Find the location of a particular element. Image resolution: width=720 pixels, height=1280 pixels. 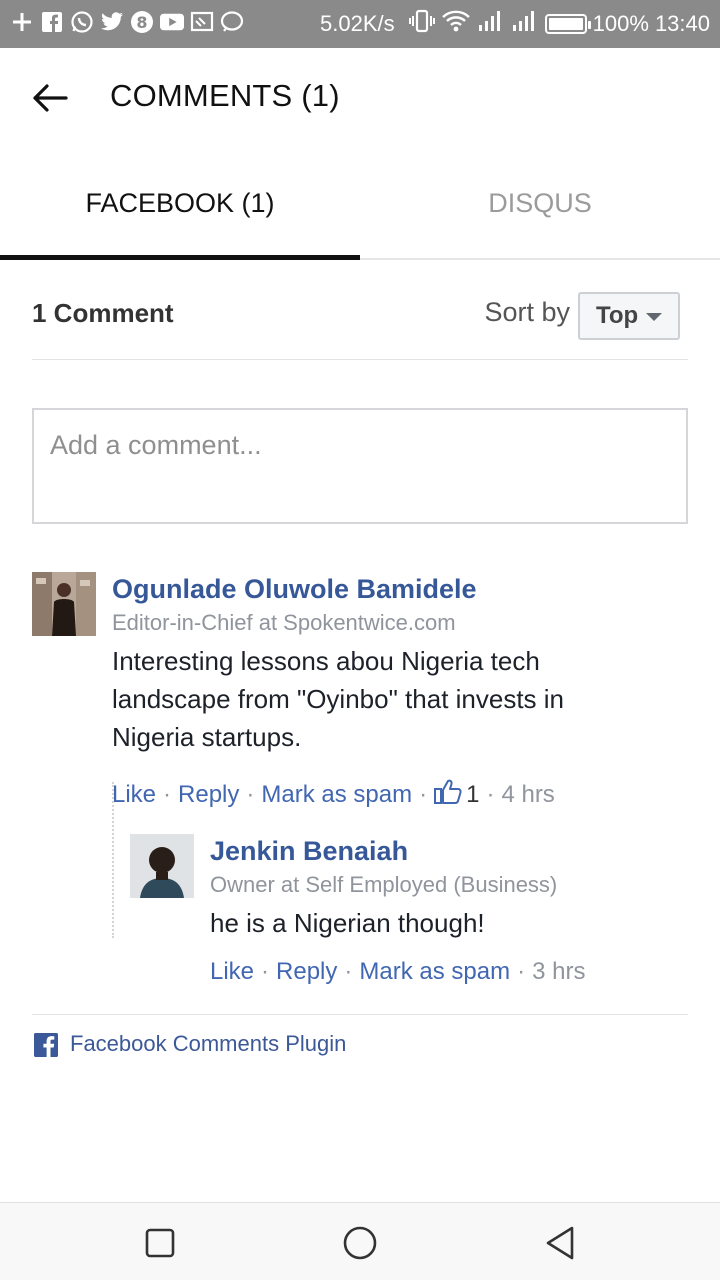

signal-icon is located at coordinates (491, 24).